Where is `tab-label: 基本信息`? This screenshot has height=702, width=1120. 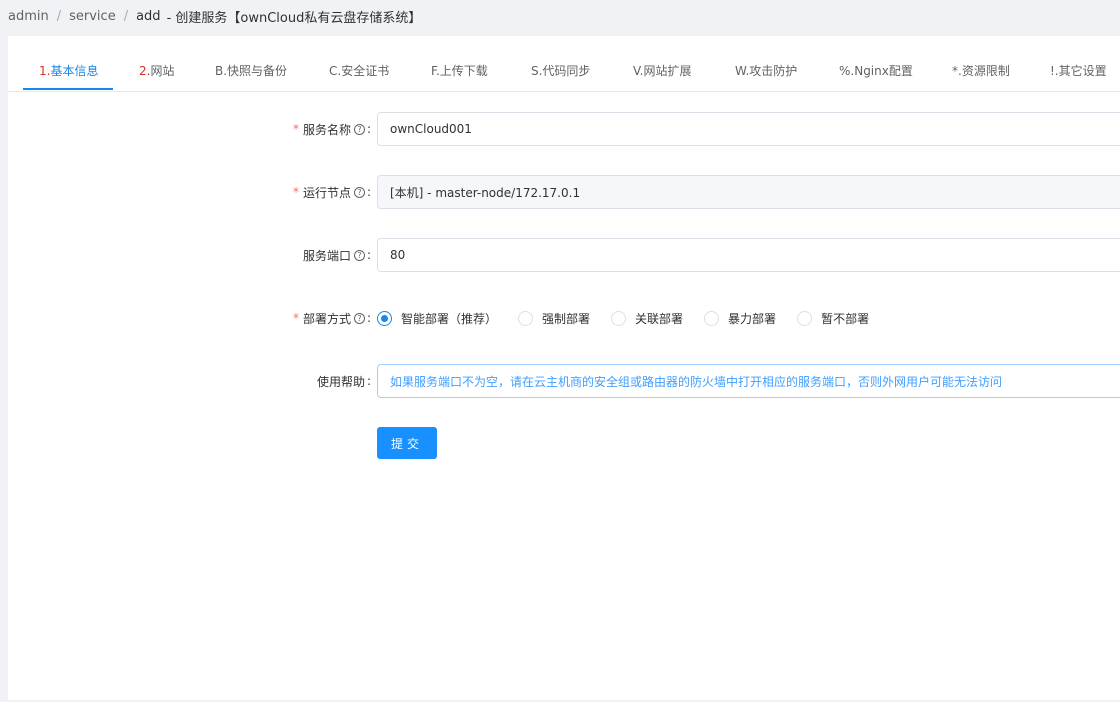 tab-label: 基本信息 is located at coordinates (74, 71).